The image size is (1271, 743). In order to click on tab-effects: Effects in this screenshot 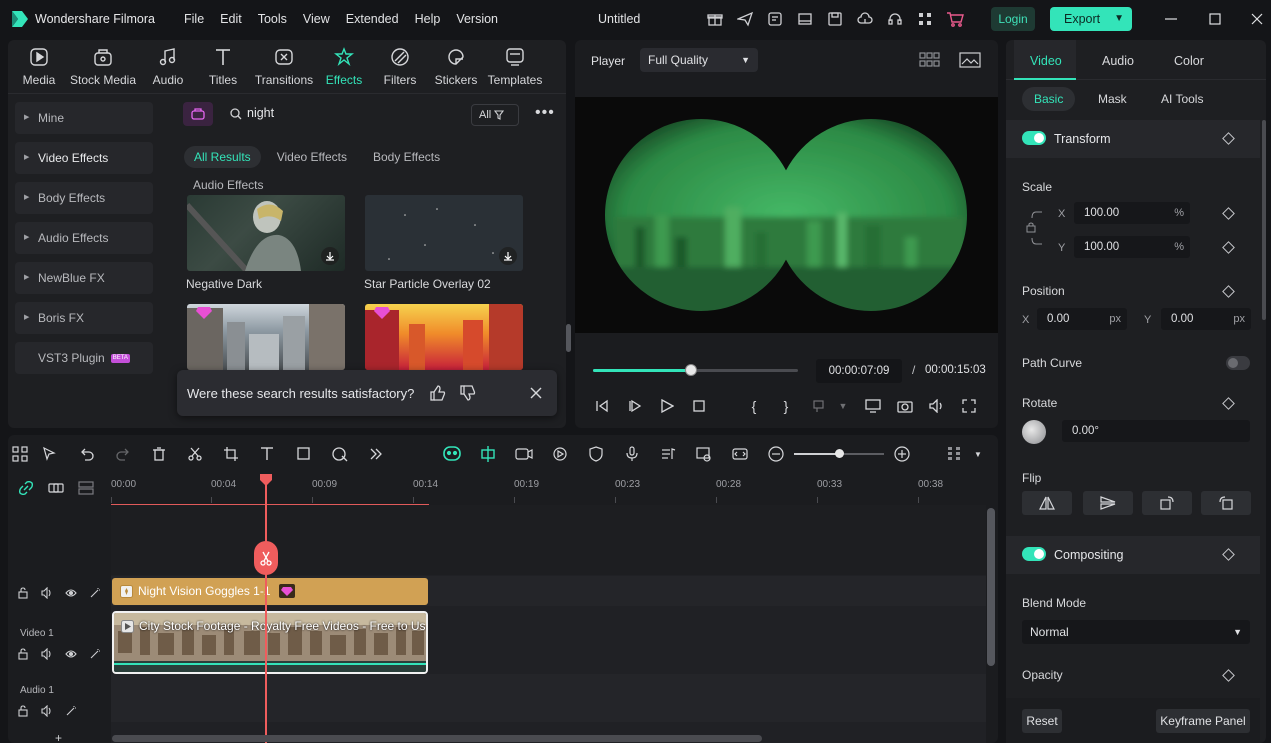, I will do `click(344, 66)`.